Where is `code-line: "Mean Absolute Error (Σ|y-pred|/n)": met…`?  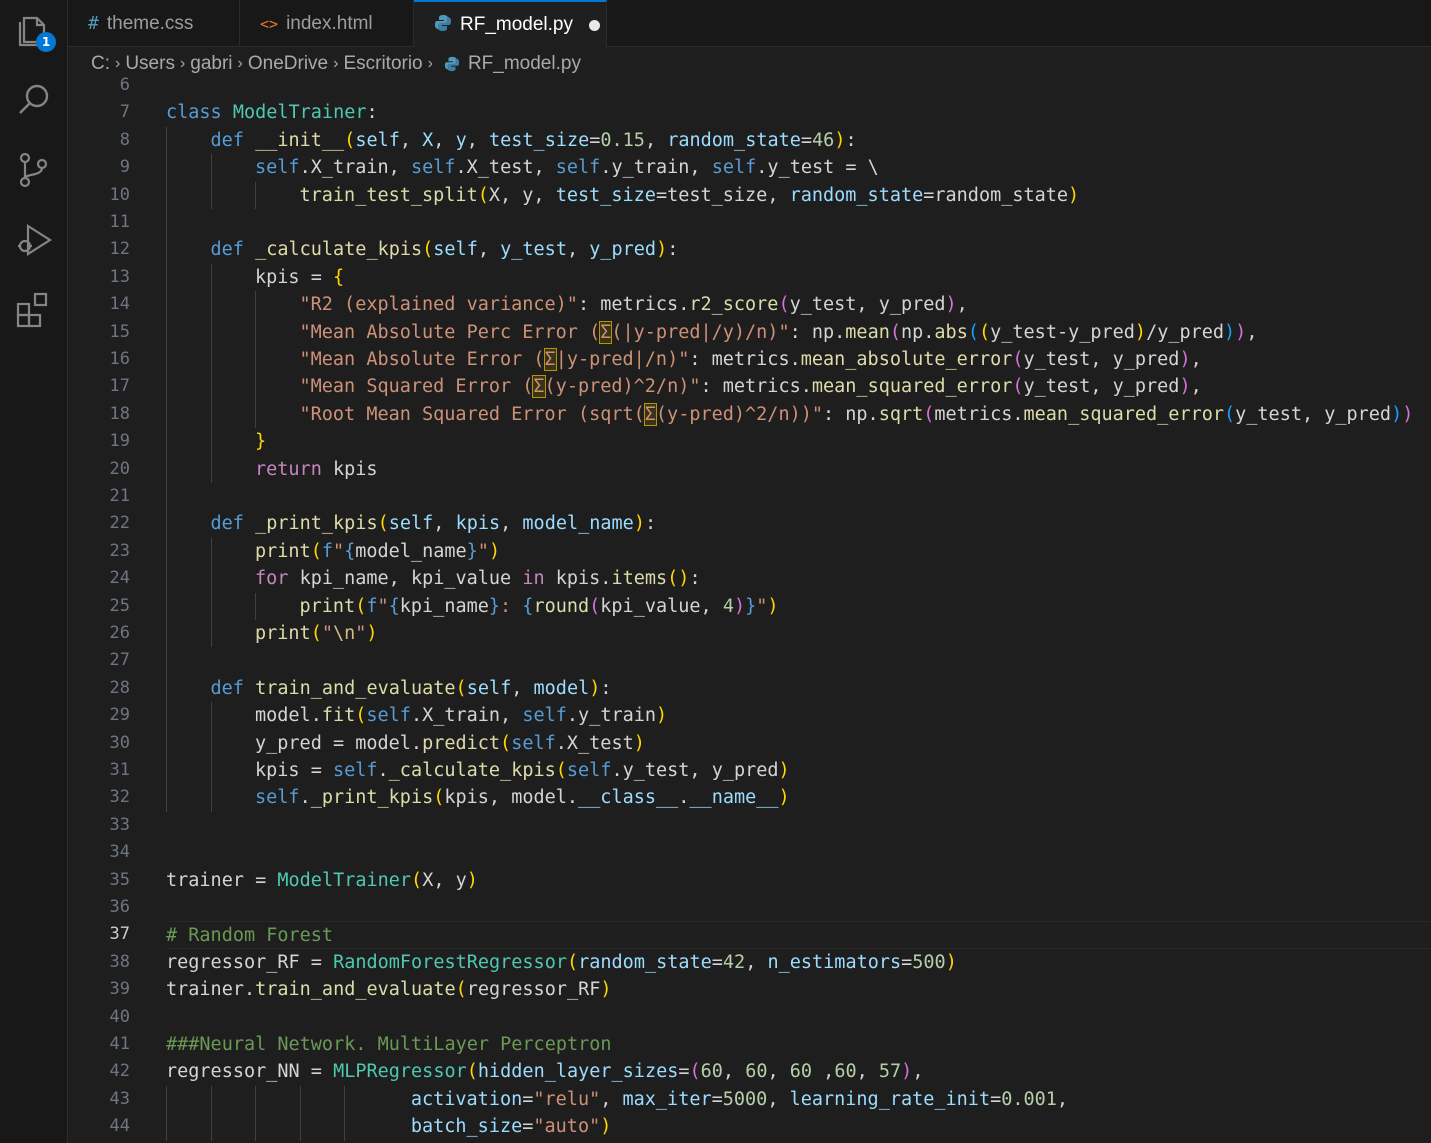 code-line: "Mean Absolute Error (Σ|y-pred|/n)": met… is located at coordinates (798, 360).